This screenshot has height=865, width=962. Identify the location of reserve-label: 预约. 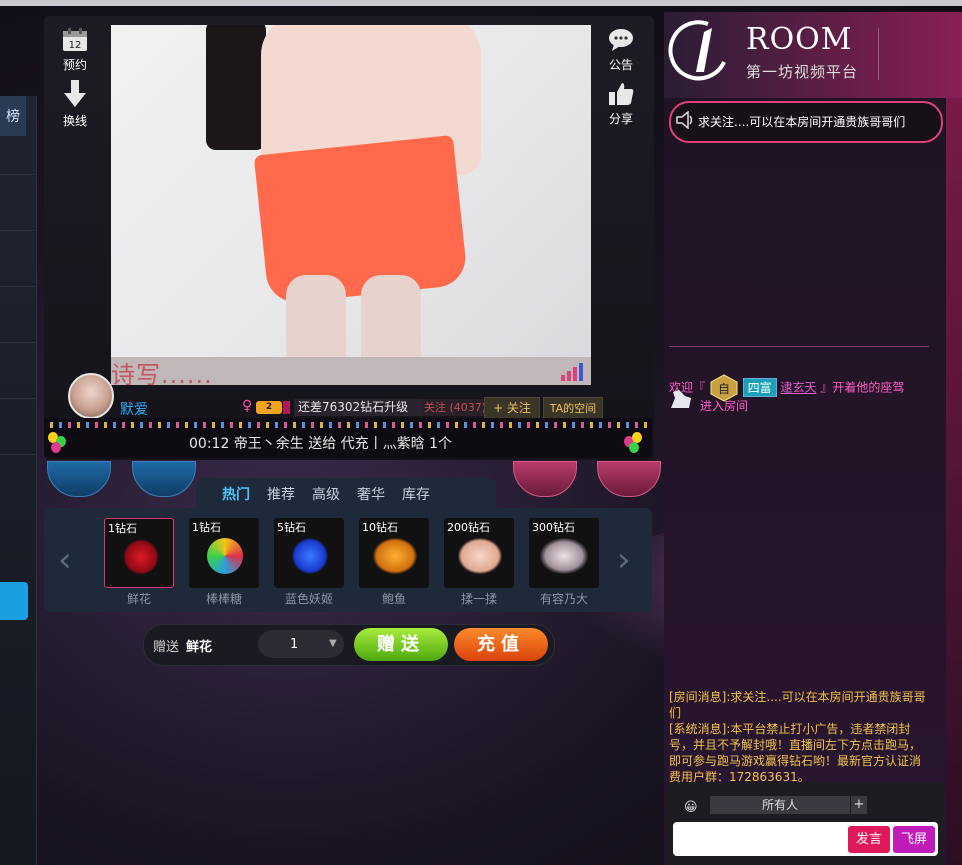
(74, 65).